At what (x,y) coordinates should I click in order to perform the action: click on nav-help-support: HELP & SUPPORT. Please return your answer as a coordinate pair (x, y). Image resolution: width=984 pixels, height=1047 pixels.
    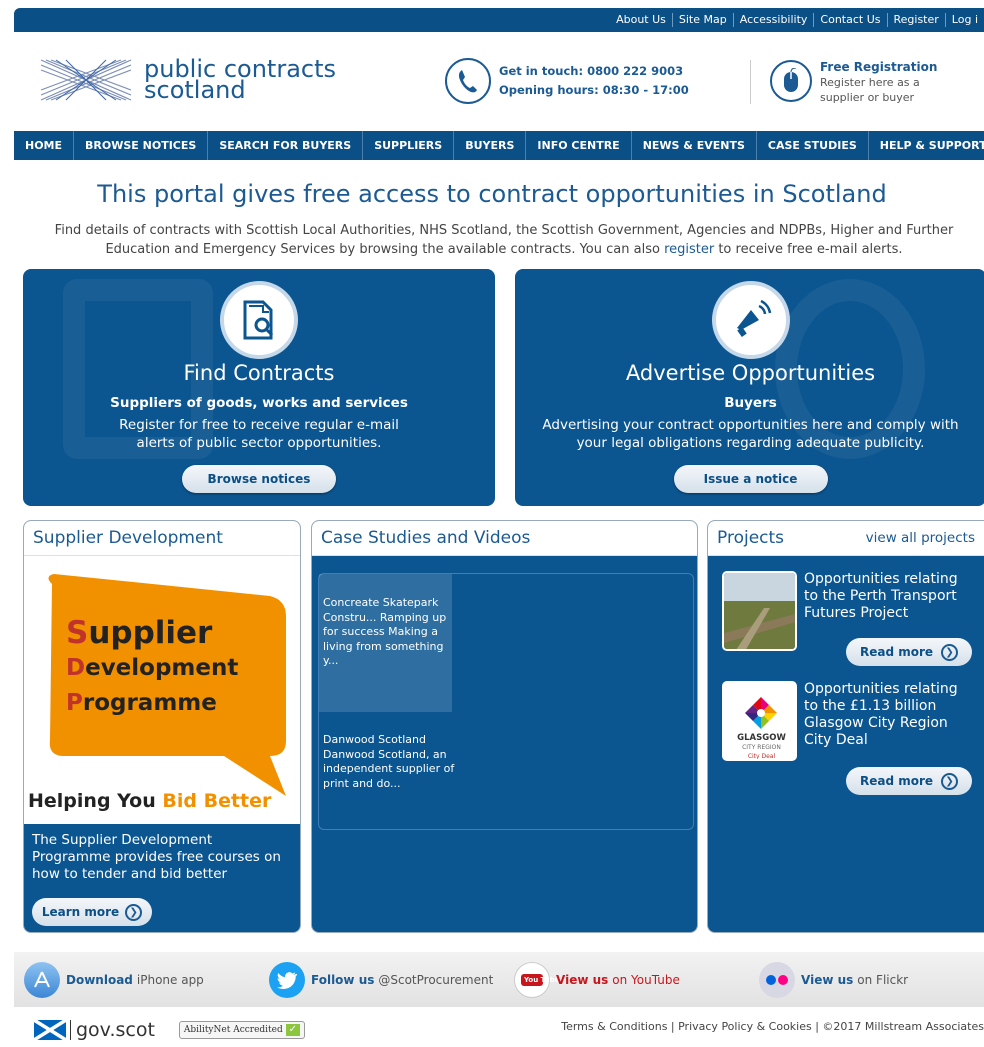
    Looking at the image, I should click on (926, 145).